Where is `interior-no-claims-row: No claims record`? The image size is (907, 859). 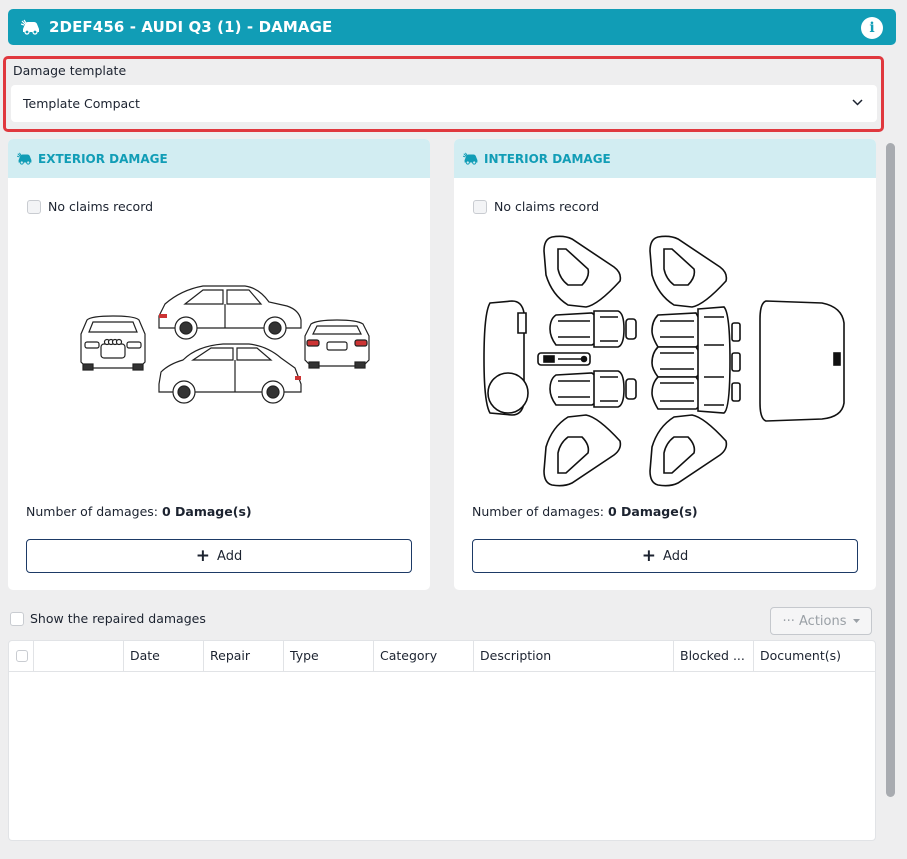 interior-no-claims-row: No claims record is located at coordinates (536, 206).